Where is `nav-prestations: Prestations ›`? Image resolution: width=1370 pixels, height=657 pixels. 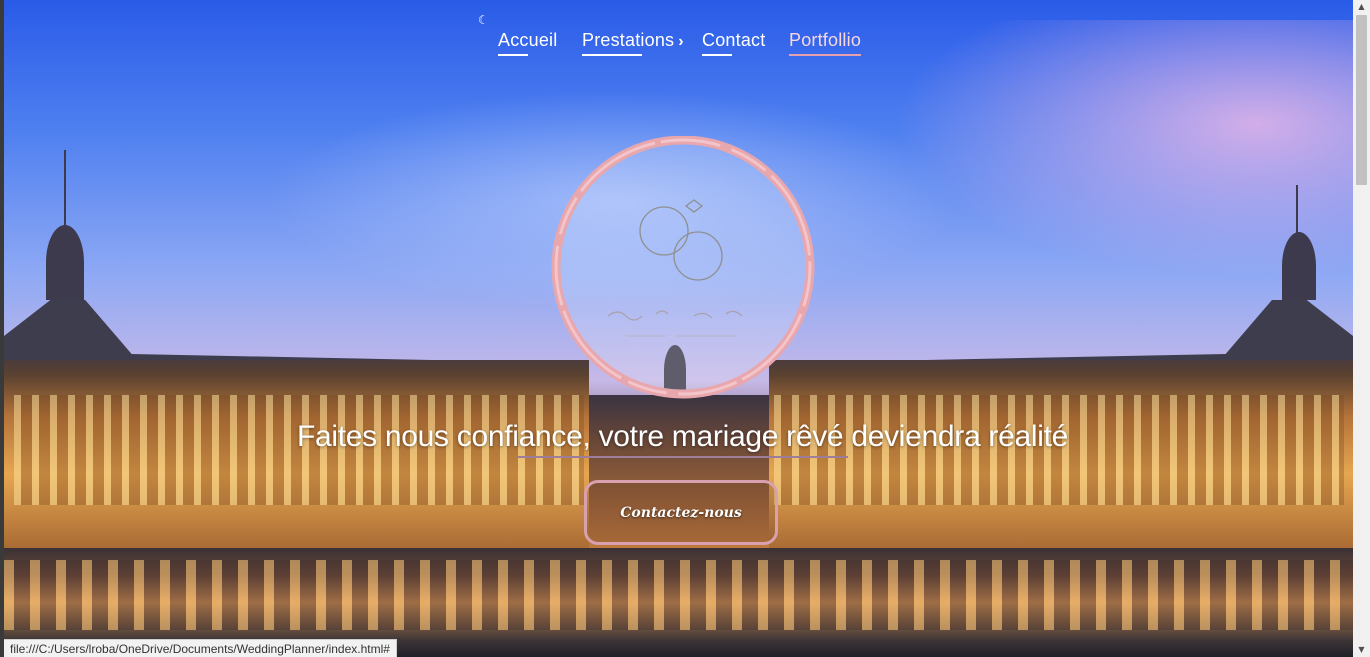
nav-prestations: Prestations › is located at coordinates (633, 43).